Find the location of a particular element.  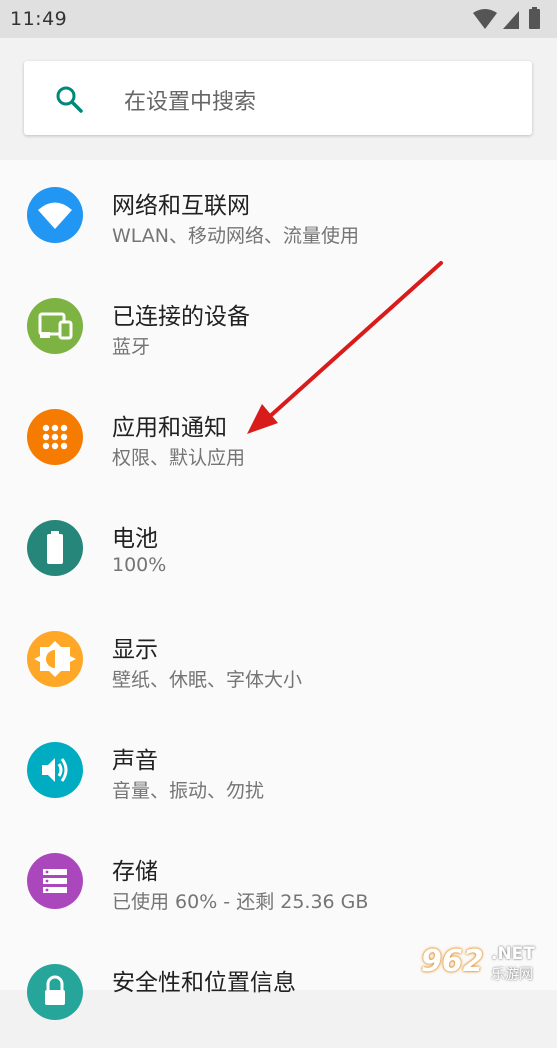

search-icon is located at coordinates (69, 99).